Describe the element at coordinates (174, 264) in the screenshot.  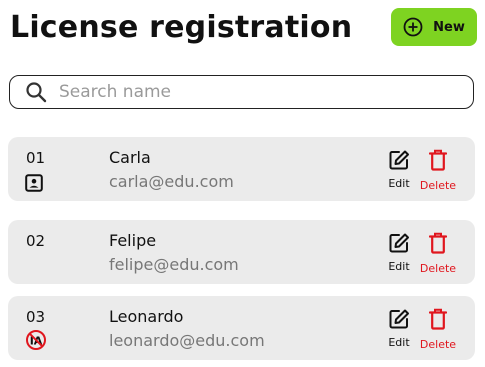
I see `record-email: felipe@edu.com` at that location.